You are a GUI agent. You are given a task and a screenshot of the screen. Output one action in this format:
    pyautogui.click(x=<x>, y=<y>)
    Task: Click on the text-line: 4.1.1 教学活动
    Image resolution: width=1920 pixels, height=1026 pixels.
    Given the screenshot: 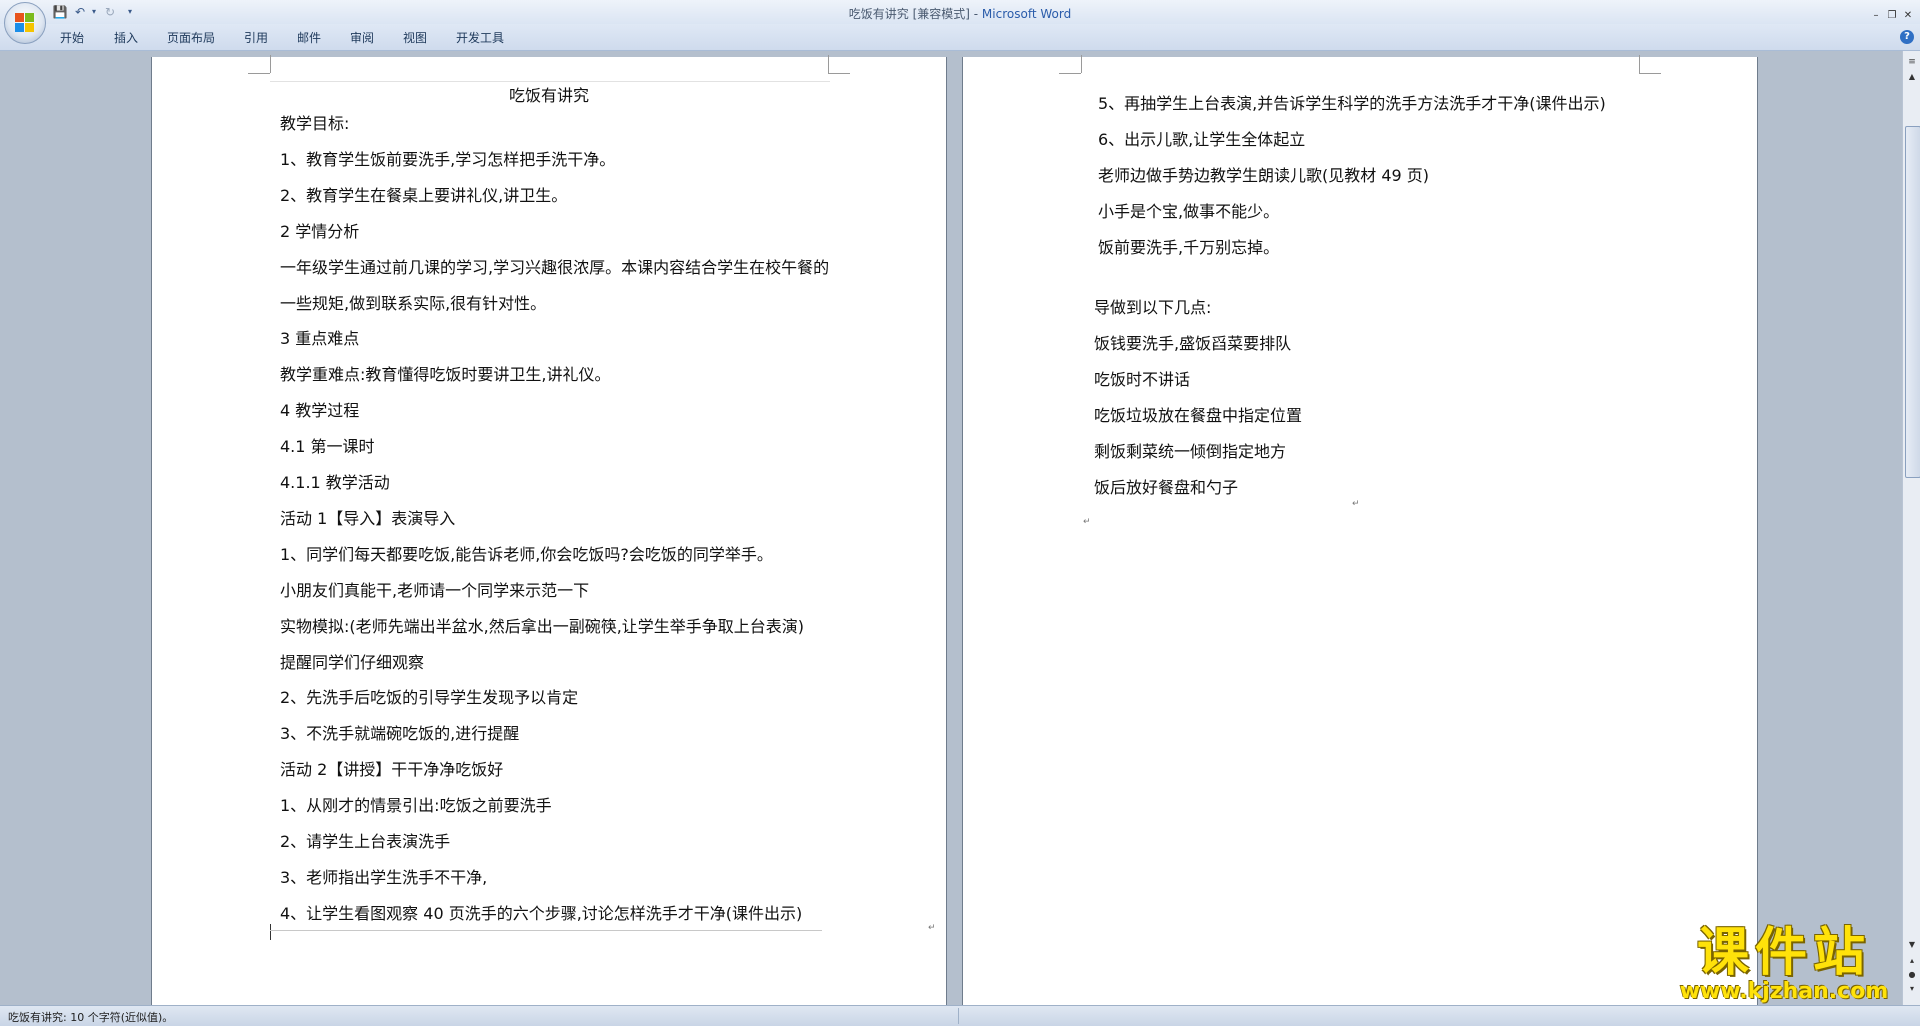 What is the action you would take?
    pyautogui.click(x=335, y=482)
    